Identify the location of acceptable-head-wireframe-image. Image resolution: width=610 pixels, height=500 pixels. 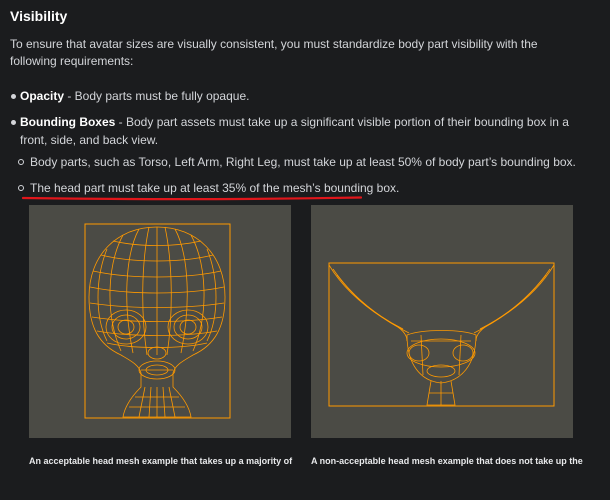
(157, 321).